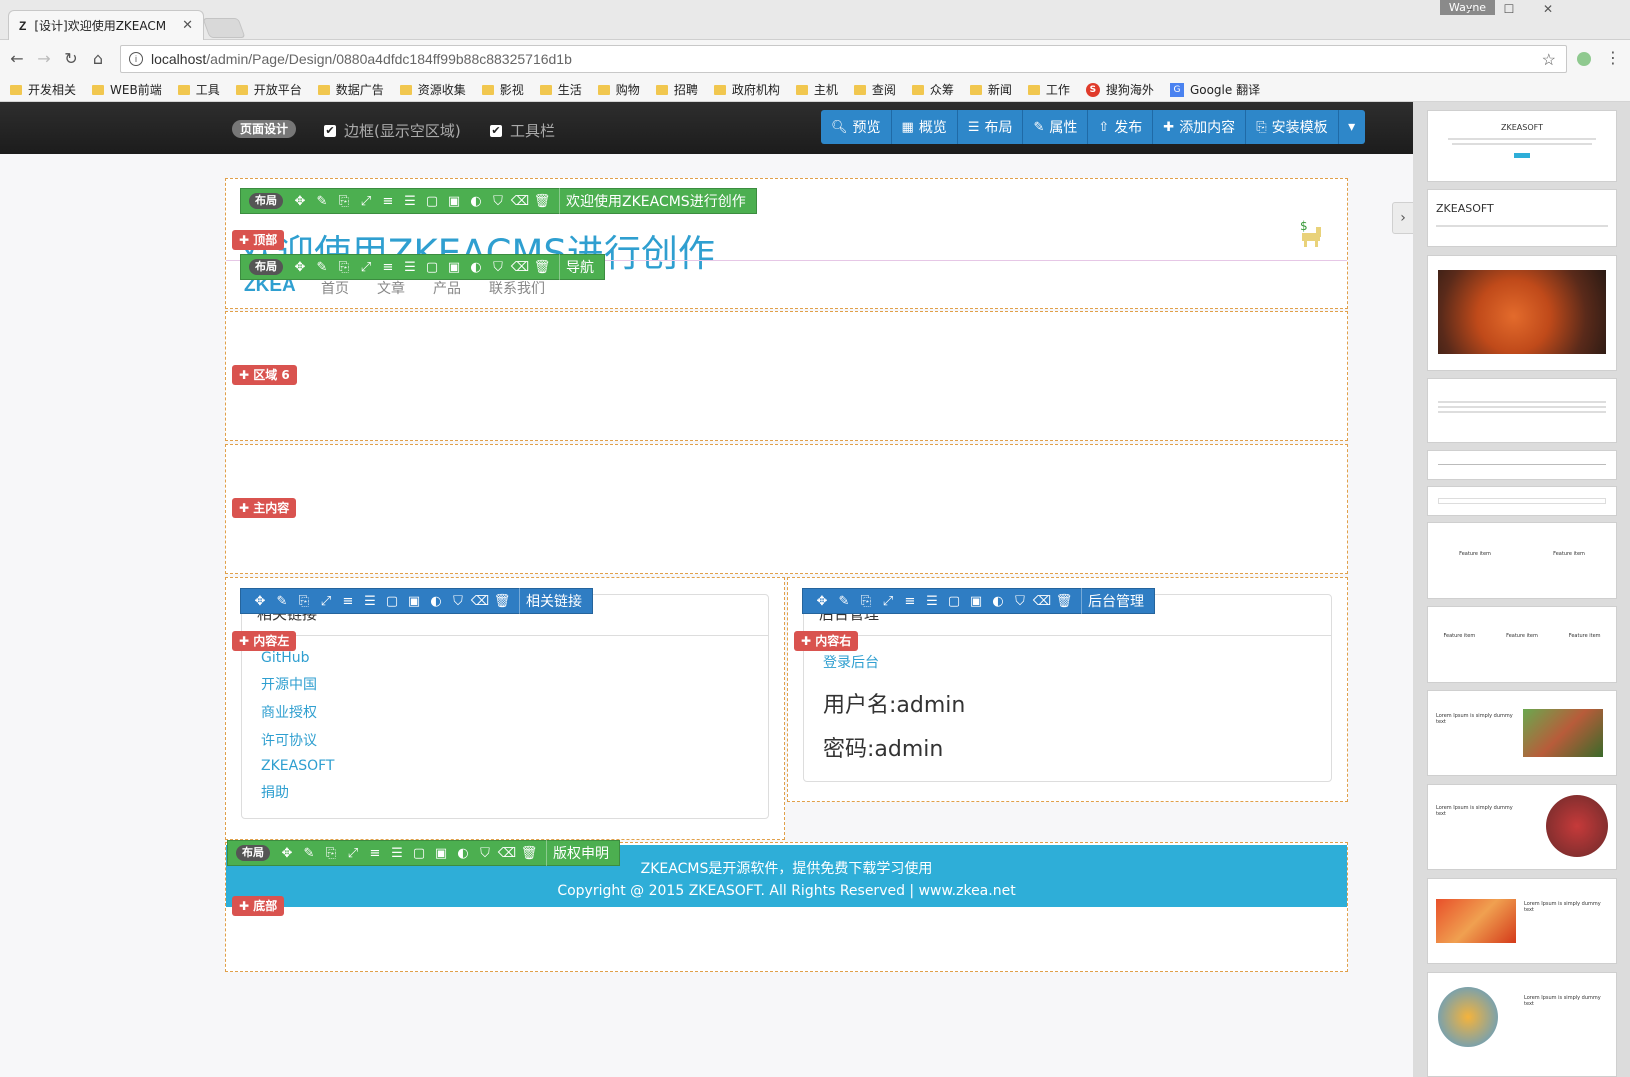 Image resolution: width=1630 pixels, height=1077 pixels. Describe the element at coordinates (297, 766) in the screenshot. I see `link-zkeasoft: ZKEASOFT` at that location.